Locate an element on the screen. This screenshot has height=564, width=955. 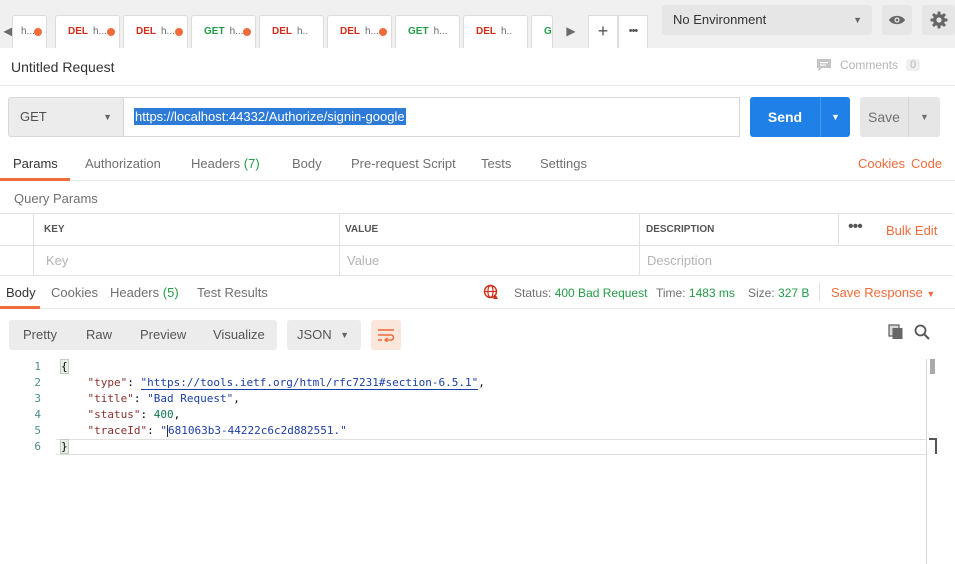
bulk-edit-link: Bulk Edit is located at coordinates (911, 230).